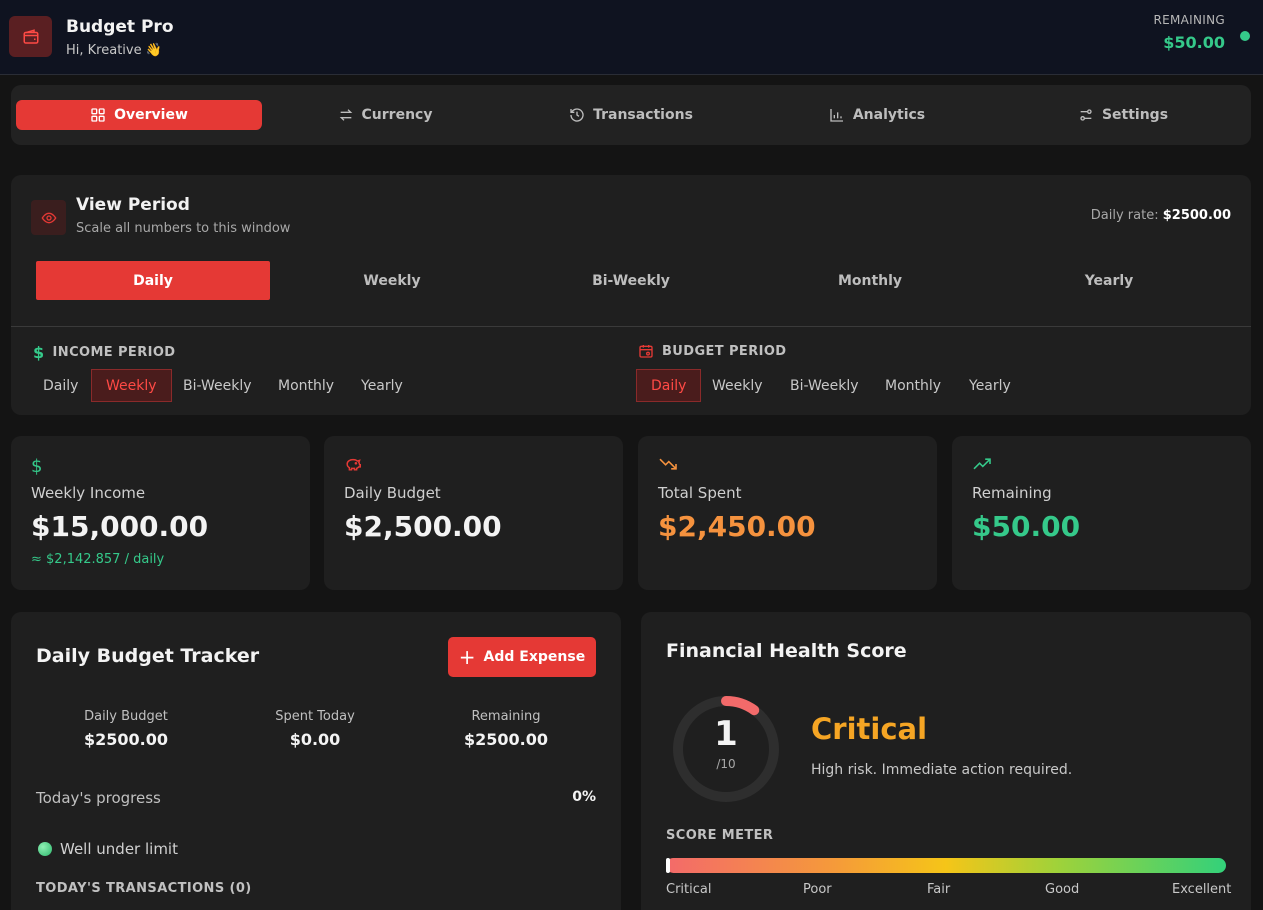  Describe the element at coordinates (1012, 493) in the screenshot. I see `stat-label: Remaining` at that location.